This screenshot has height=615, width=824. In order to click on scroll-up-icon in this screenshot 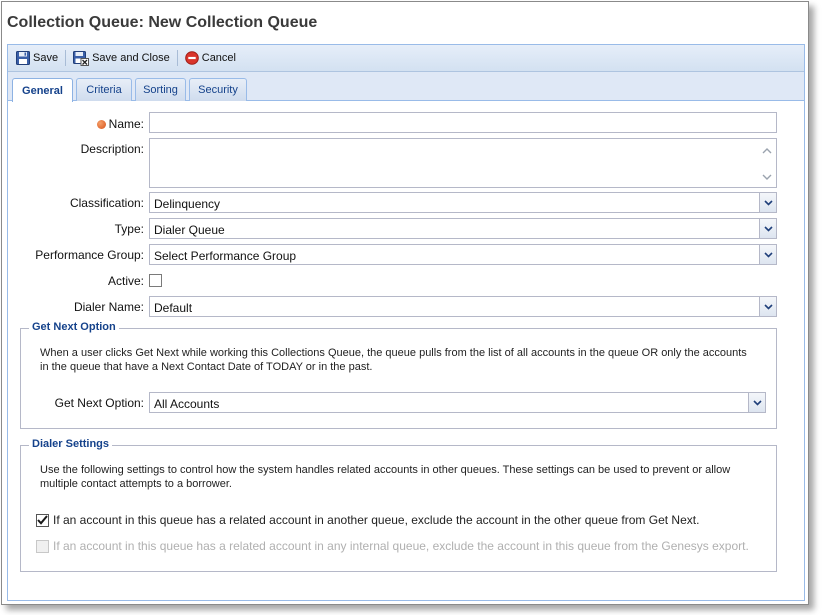, I will do `click(767, 151)`.